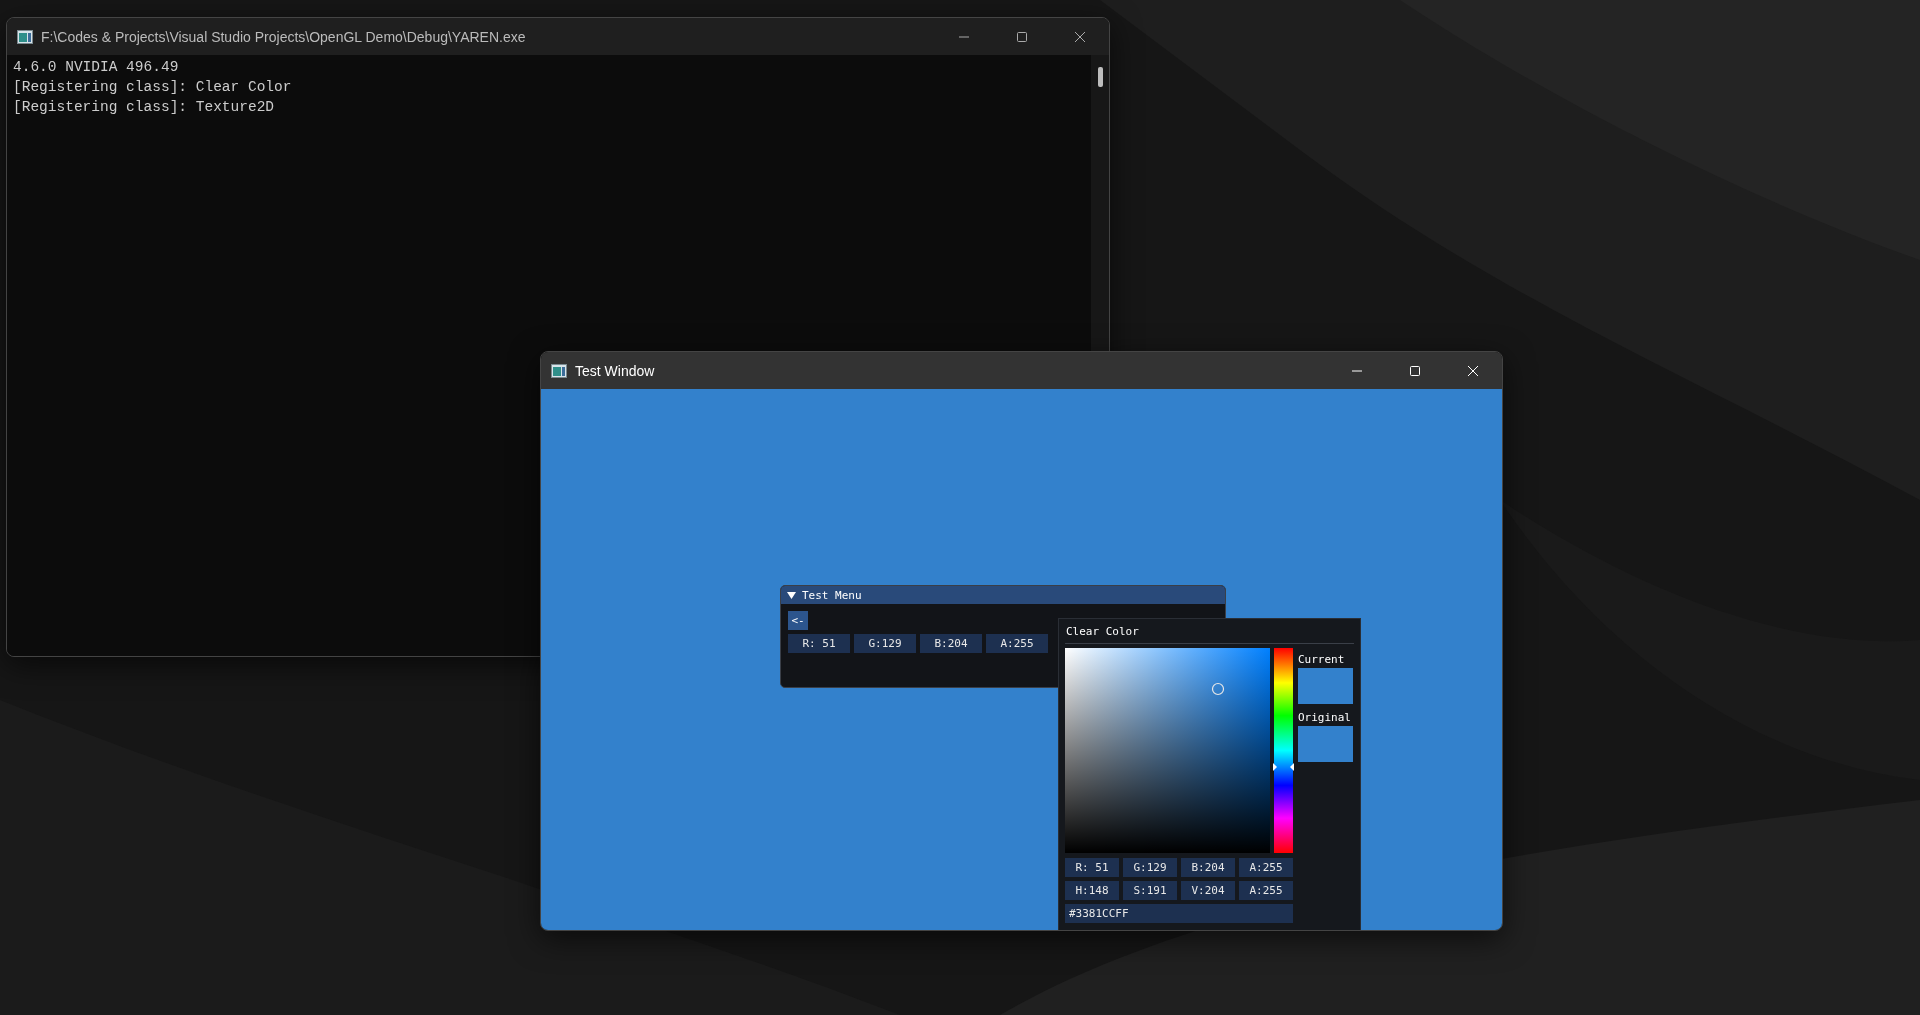 This screenshot has width=1920, height=1015. I want to click on maximize-icon, so click(1022, 36).